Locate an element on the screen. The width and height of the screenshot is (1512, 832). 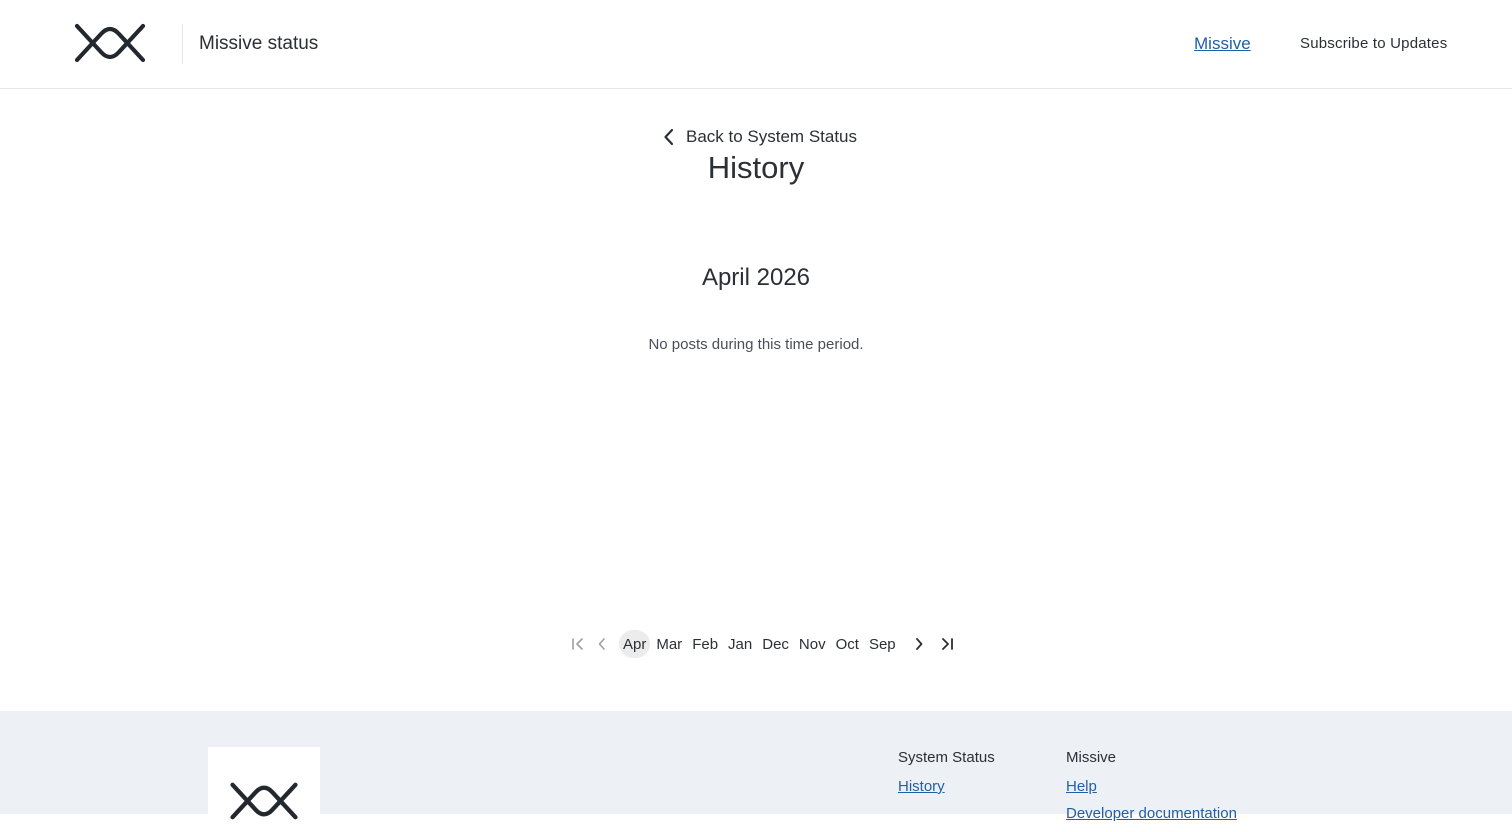
month-list: Apr Mar Feb Jan Dec Nov Oct Sep is located at coordinates (759, 644).